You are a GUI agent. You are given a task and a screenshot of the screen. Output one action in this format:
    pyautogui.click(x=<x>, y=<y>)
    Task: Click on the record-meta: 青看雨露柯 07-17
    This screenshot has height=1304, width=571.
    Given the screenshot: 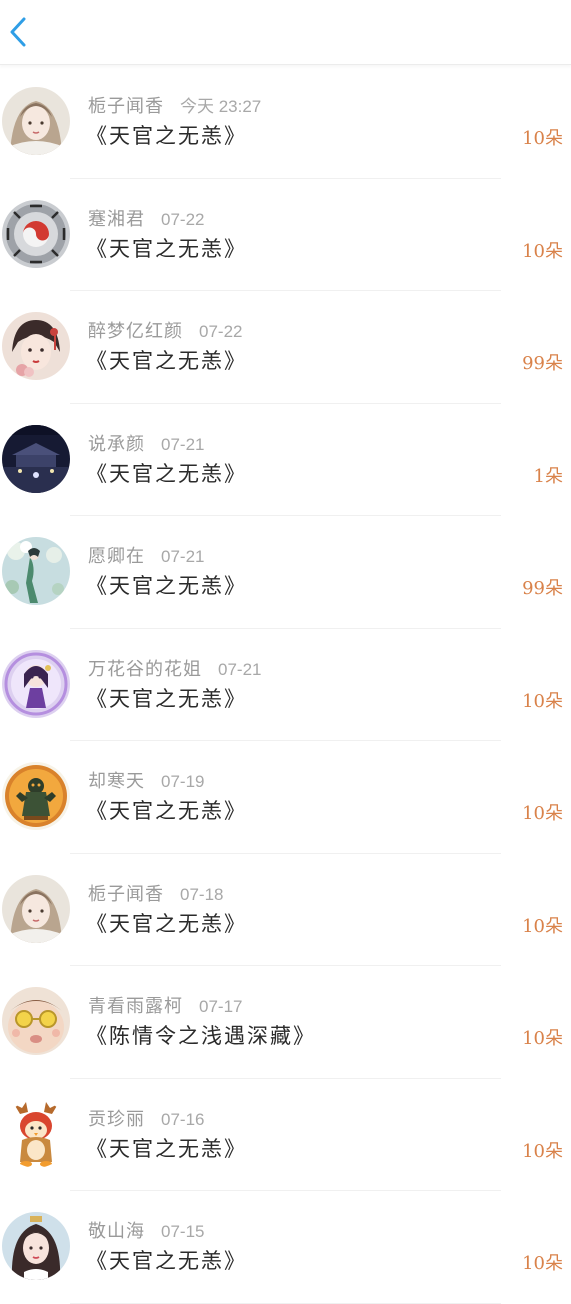 What is the action you would take?
    pyautogui.click(x=165, y=1005)
    